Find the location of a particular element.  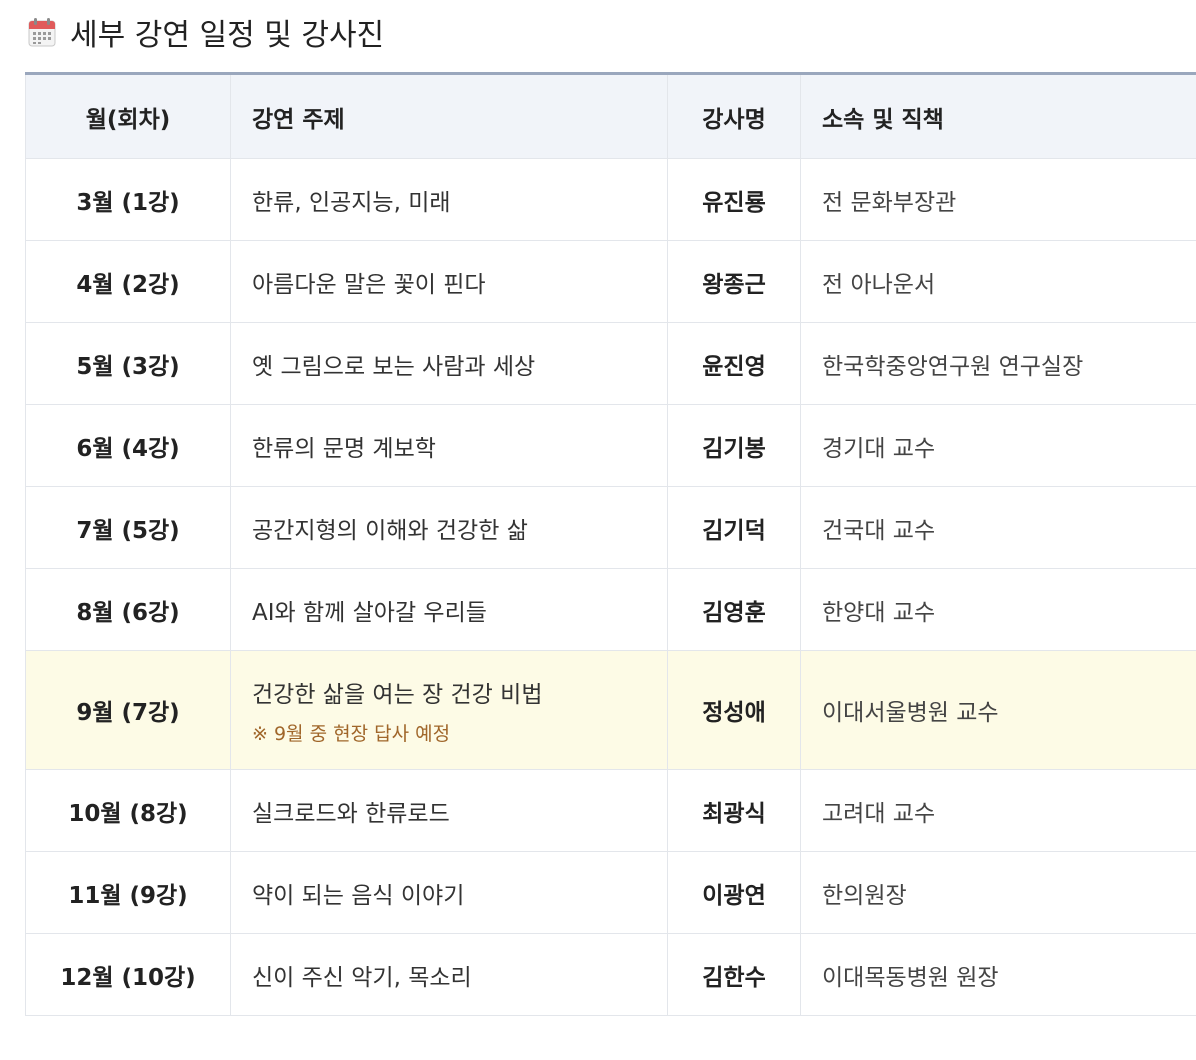

topic-cell: 건강한 삶을 여는 장 건강 비법 ※ 9월 중 현장 답사 예정 is located at coordinates (449, 710).